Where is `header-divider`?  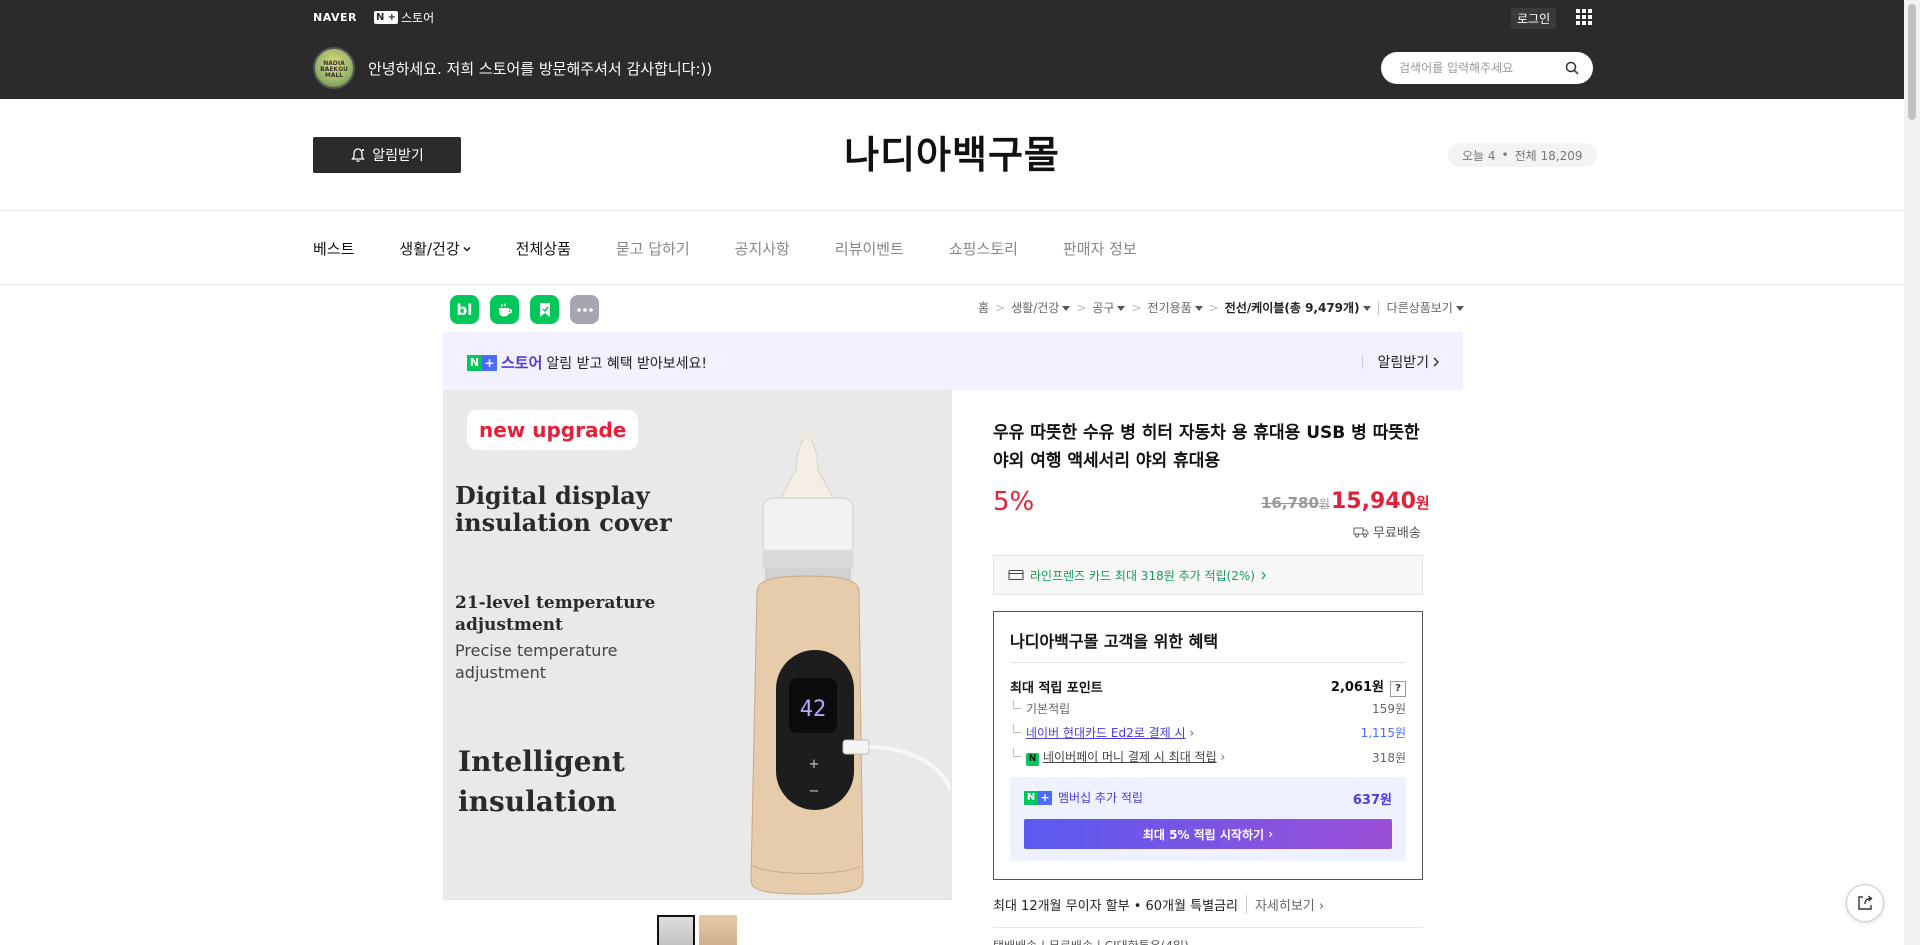 header-divider is located at coordinates (952, 210).